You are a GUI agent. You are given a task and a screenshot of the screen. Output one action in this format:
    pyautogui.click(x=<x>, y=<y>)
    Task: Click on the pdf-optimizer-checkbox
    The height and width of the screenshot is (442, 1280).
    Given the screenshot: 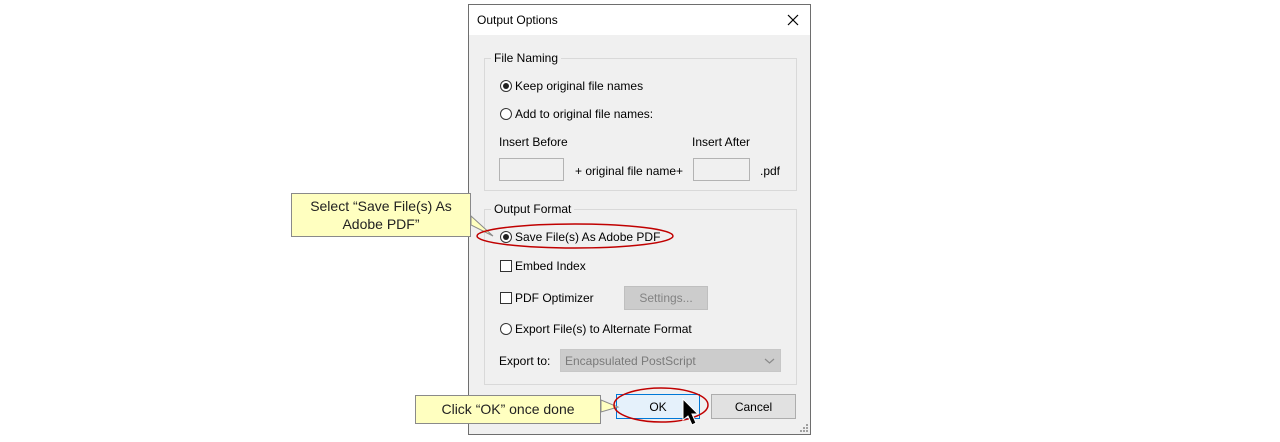 What is the action you would take?
    pyautogui.click(x=506, y=298)
    